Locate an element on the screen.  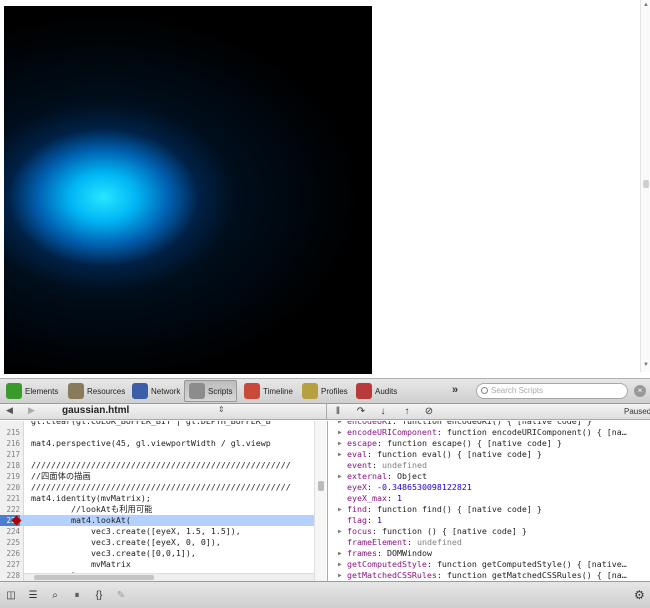
back-icon: ◀ is located at coordinates (9, 410).